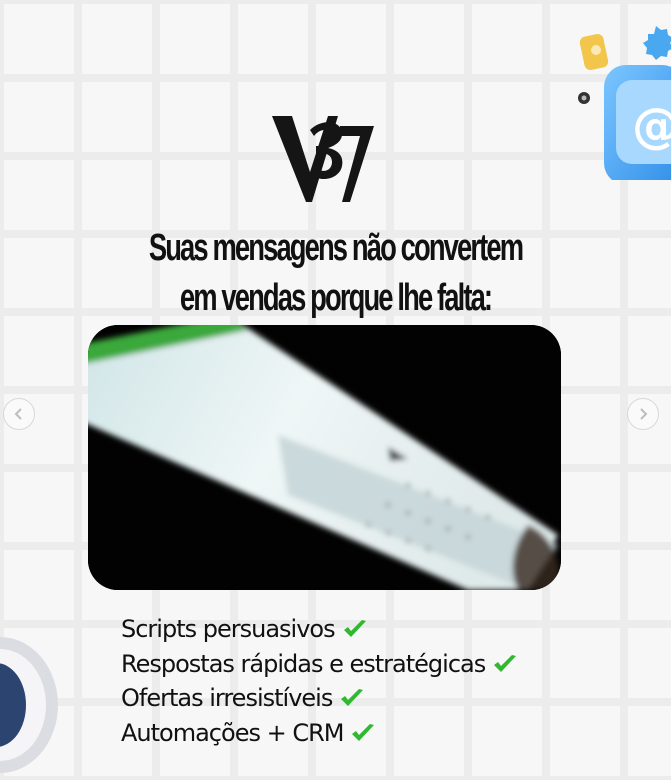 This screenshot has height=780, width=671. What do you see at coordinates (228, 629) in the screenshot?
I see `benefit-label: Scripts persuasivos` at bounding box center [228, 629].